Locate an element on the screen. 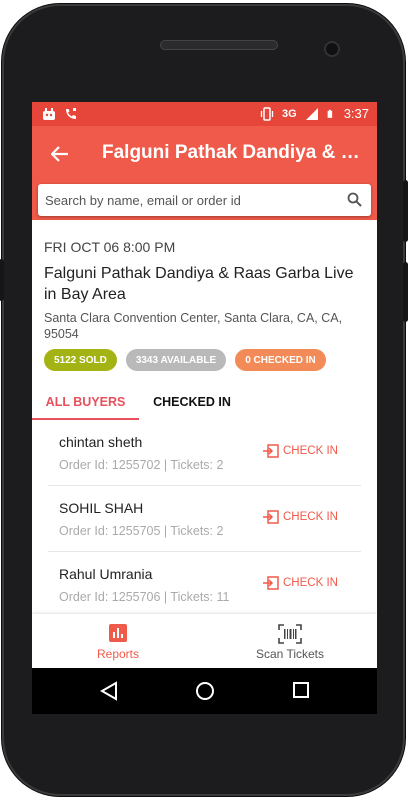 The height and width of the screenshot is (800, 409). search-bar-container is located at coordinates (204, 201).